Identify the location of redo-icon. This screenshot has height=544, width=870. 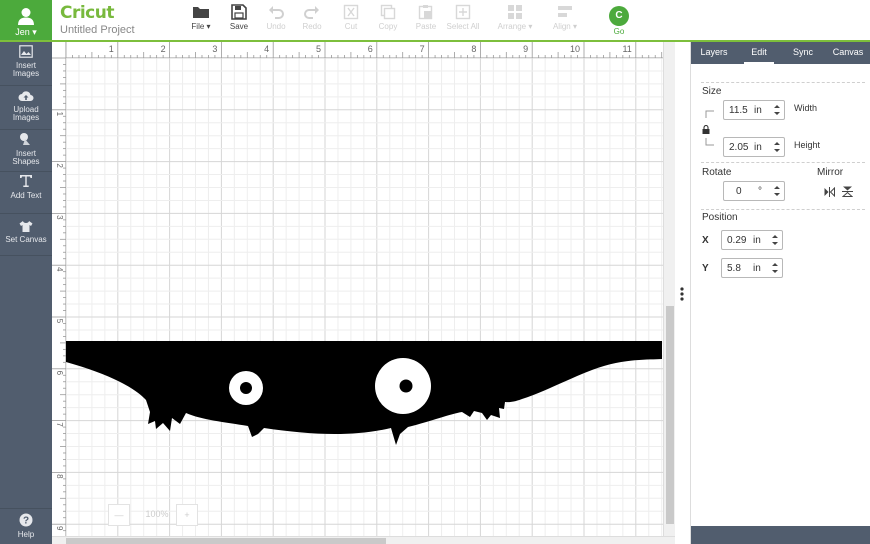
(311, 12).